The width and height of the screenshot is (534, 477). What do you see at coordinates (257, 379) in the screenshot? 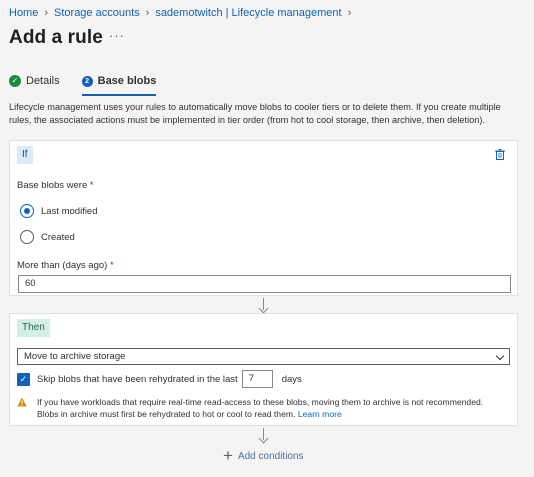
I see `skip-days-input: 7` at bounding box center [257, 379].